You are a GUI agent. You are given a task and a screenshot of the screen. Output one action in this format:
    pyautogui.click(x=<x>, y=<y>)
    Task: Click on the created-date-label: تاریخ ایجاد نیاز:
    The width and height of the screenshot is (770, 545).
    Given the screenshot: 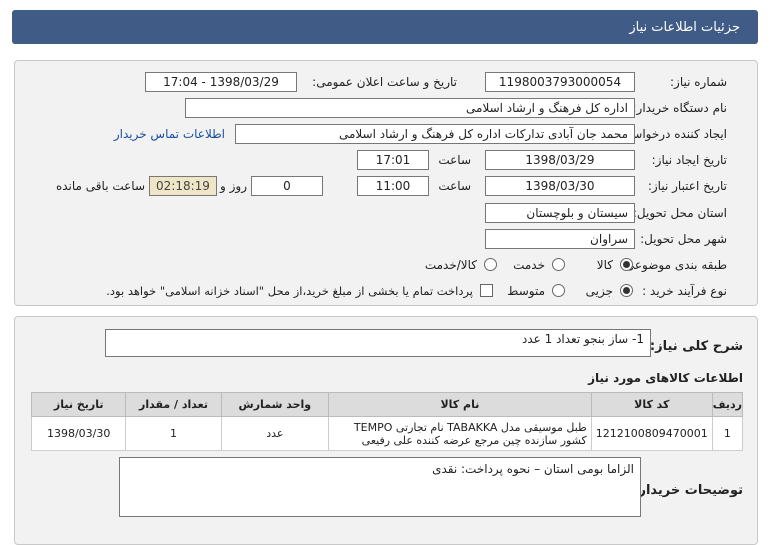 What is the action you would take?
    pyautogui.click(x=689, y=160)
    